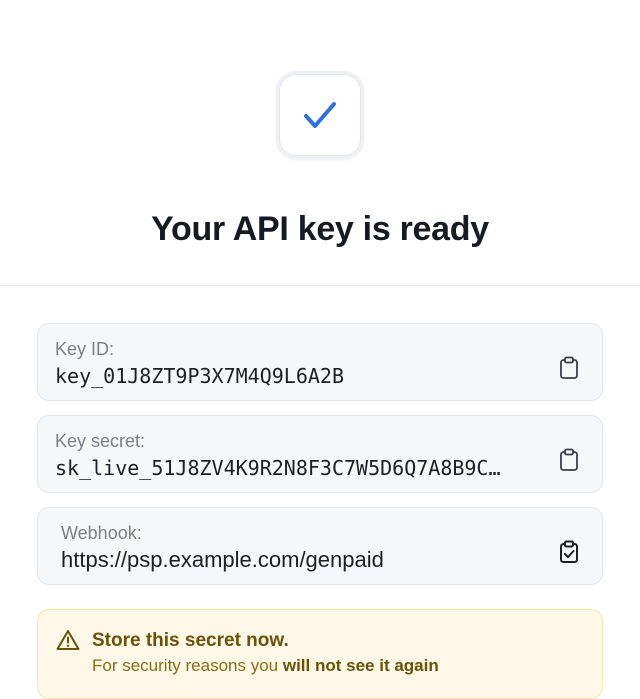 The height and width of the screenshot is (699, 640). What do you see at coordinates (68, 640) in the screenshot?
I see `warning-triangle-icon` at bounding box center [68, 640].